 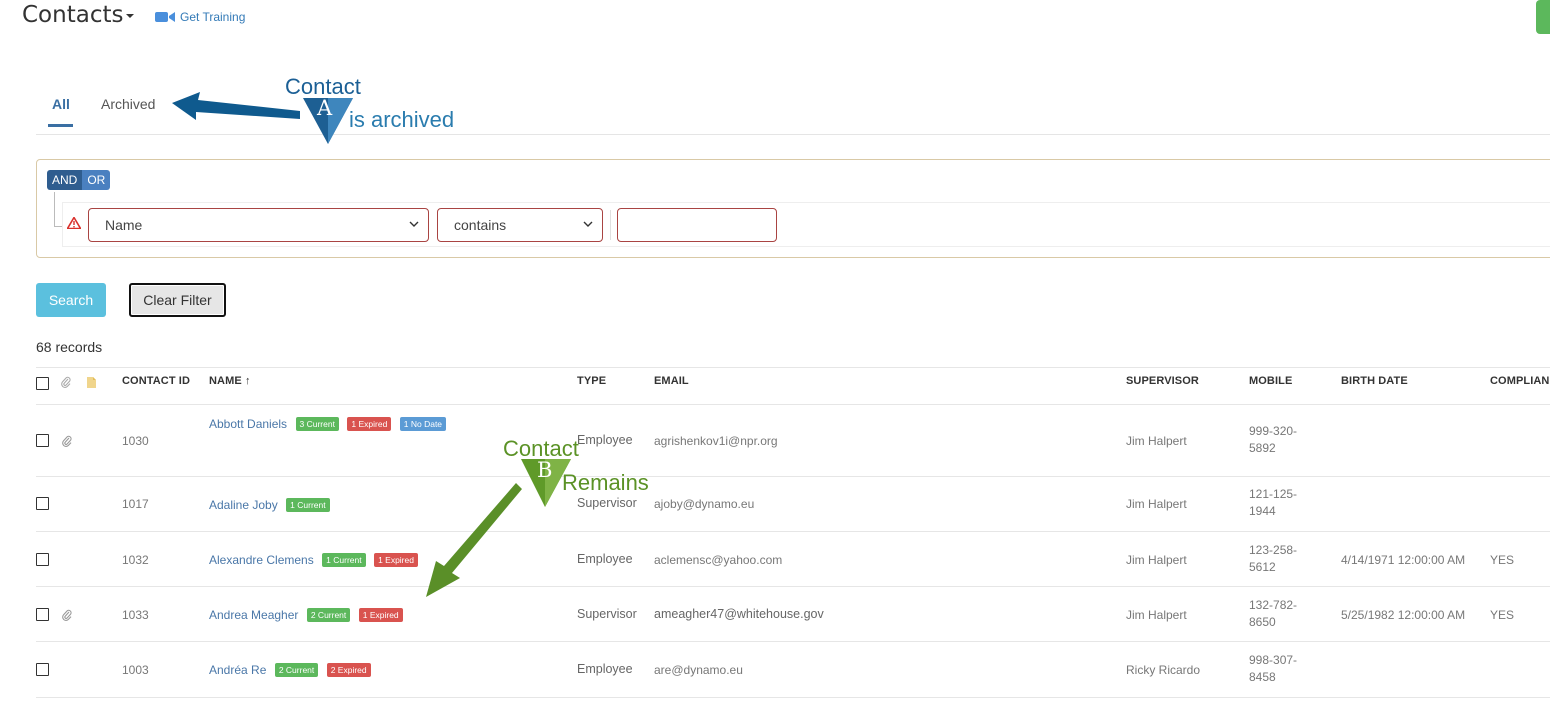 What do you see at coordinates (243, 505) in the screenshot?
I see `contact-name-link: Adaline Joby` at bounding box center [243, 505].